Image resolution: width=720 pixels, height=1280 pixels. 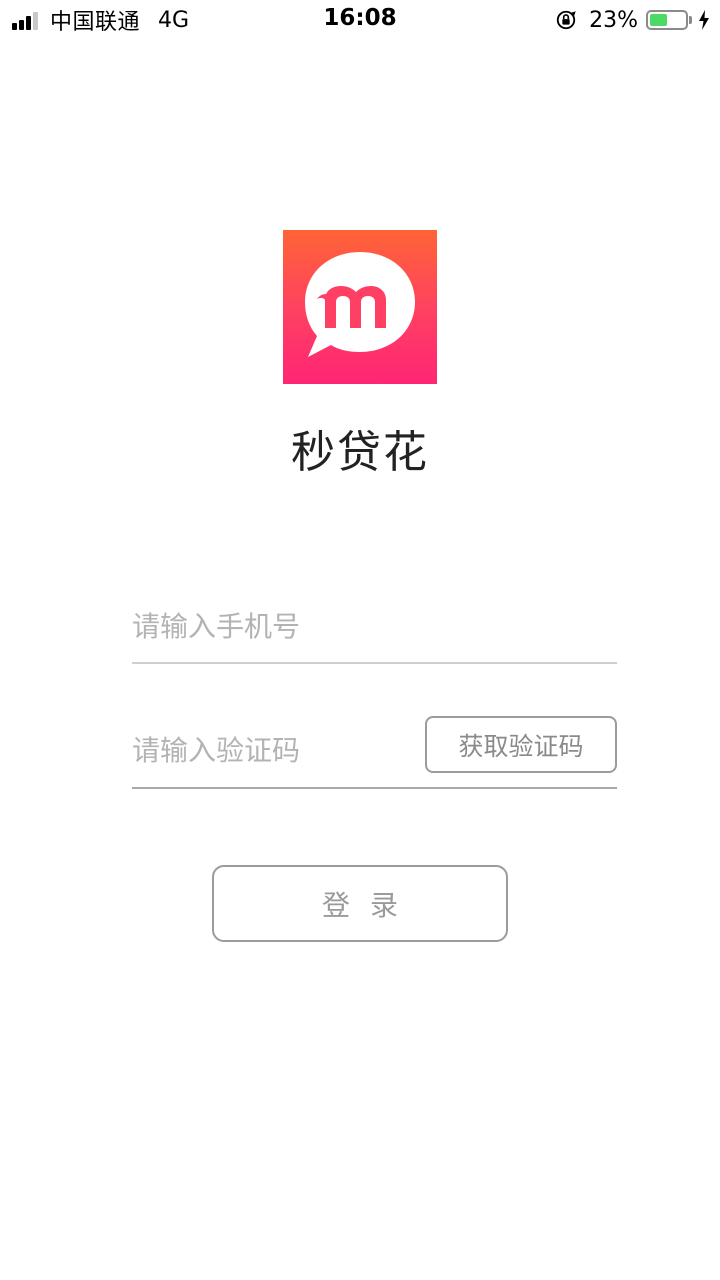 I want to click on battery-icon, so click(x=667, y=20).